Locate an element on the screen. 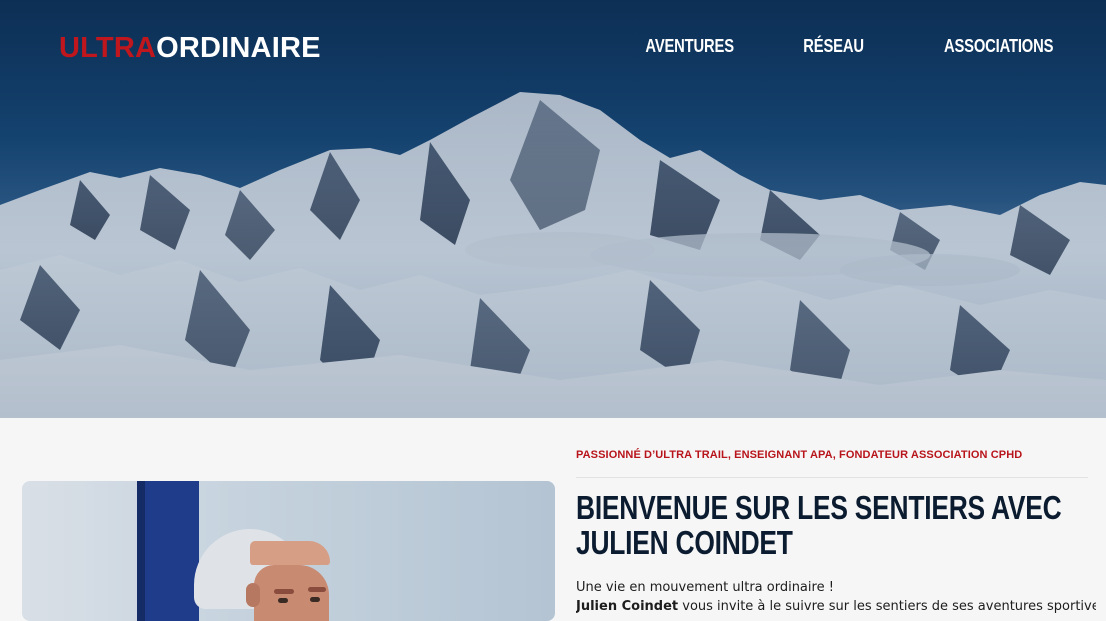  photo-flag-pole is located at coordinates (168, 551).